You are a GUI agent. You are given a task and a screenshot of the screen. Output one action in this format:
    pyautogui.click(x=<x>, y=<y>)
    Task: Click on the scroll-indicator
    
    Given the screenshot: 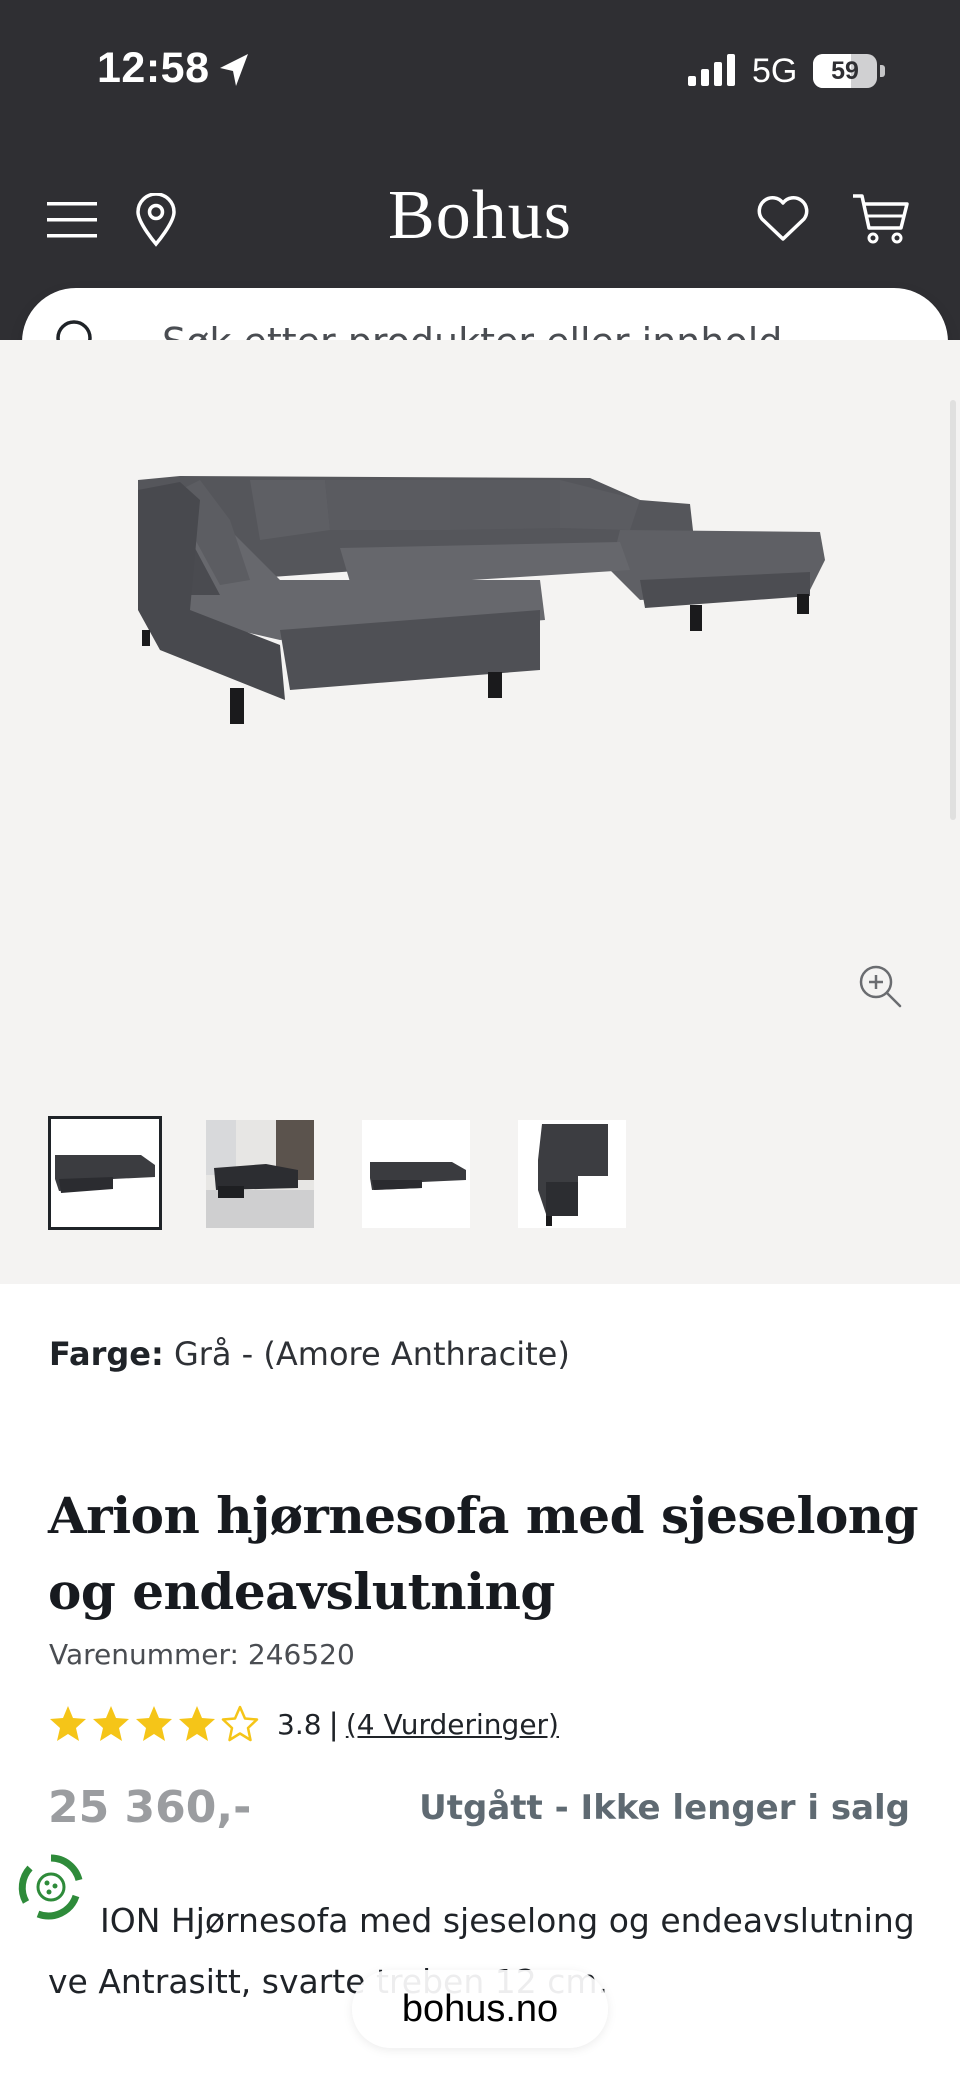 What is the action you would take?
    pyautogui.click(x=953, y=610)
    